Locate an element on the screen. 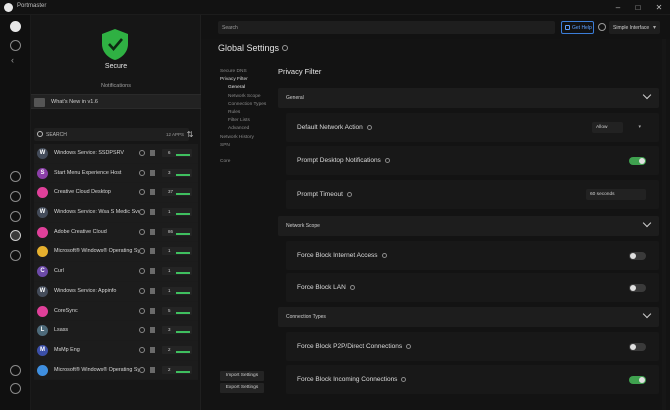  monitor-icon is located at coordinates (15, 176).